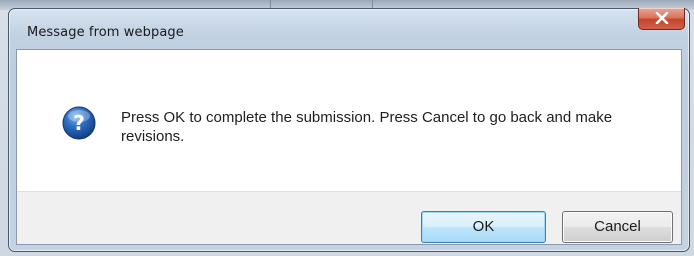 This screenshot has height=256, width=694. What do you see at coordinates (483, 227) in the screenshot?
I see `ok-button: OK` at bounding box center [483, 227].